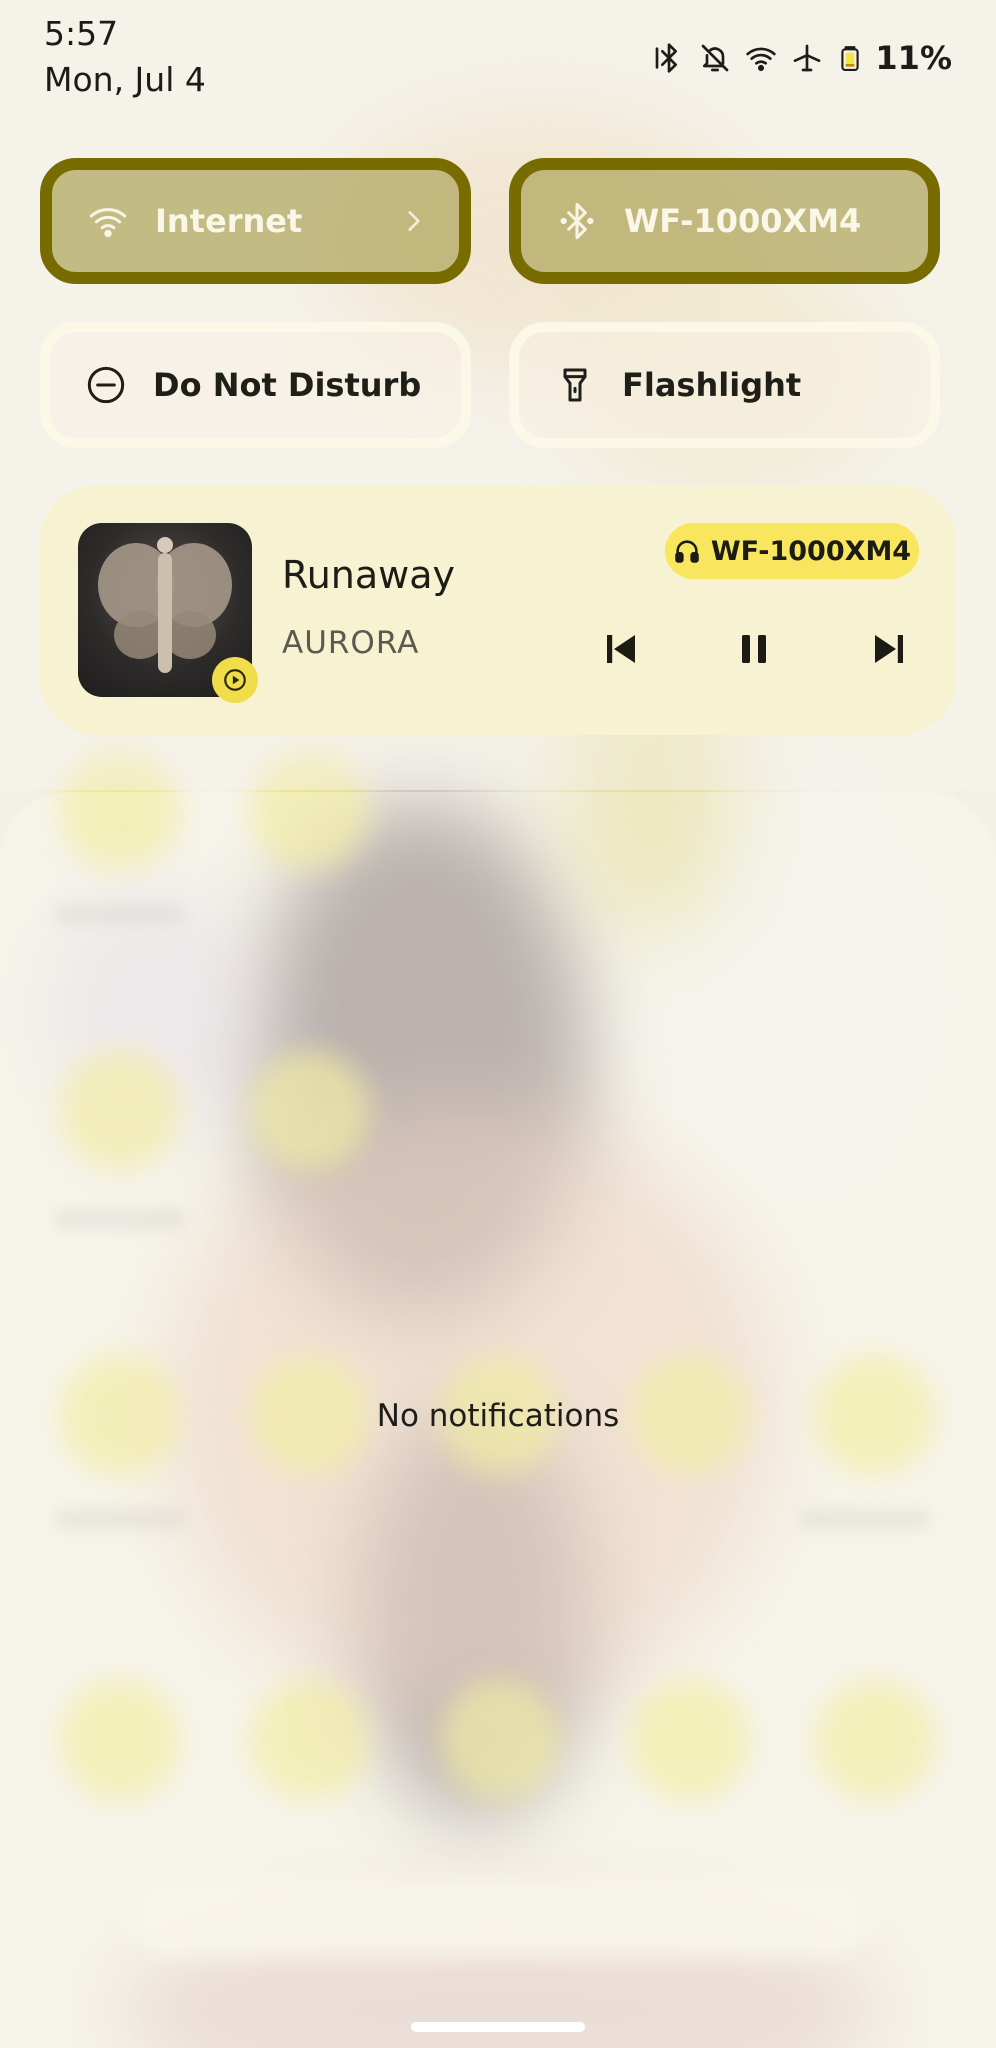 Image resolution: width=996 pixels, height=2048 pixels. I want to click on play-circle-icon, so click(235, 680).